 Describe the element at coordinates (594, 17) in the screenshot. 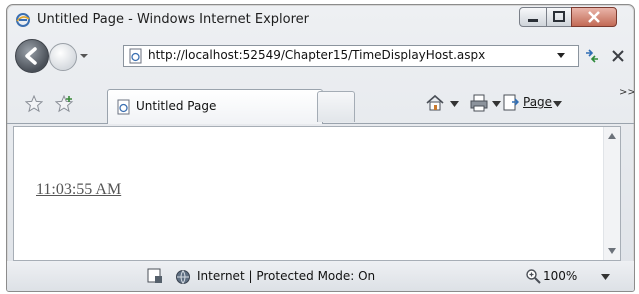

I see `close-window-button` at that location.